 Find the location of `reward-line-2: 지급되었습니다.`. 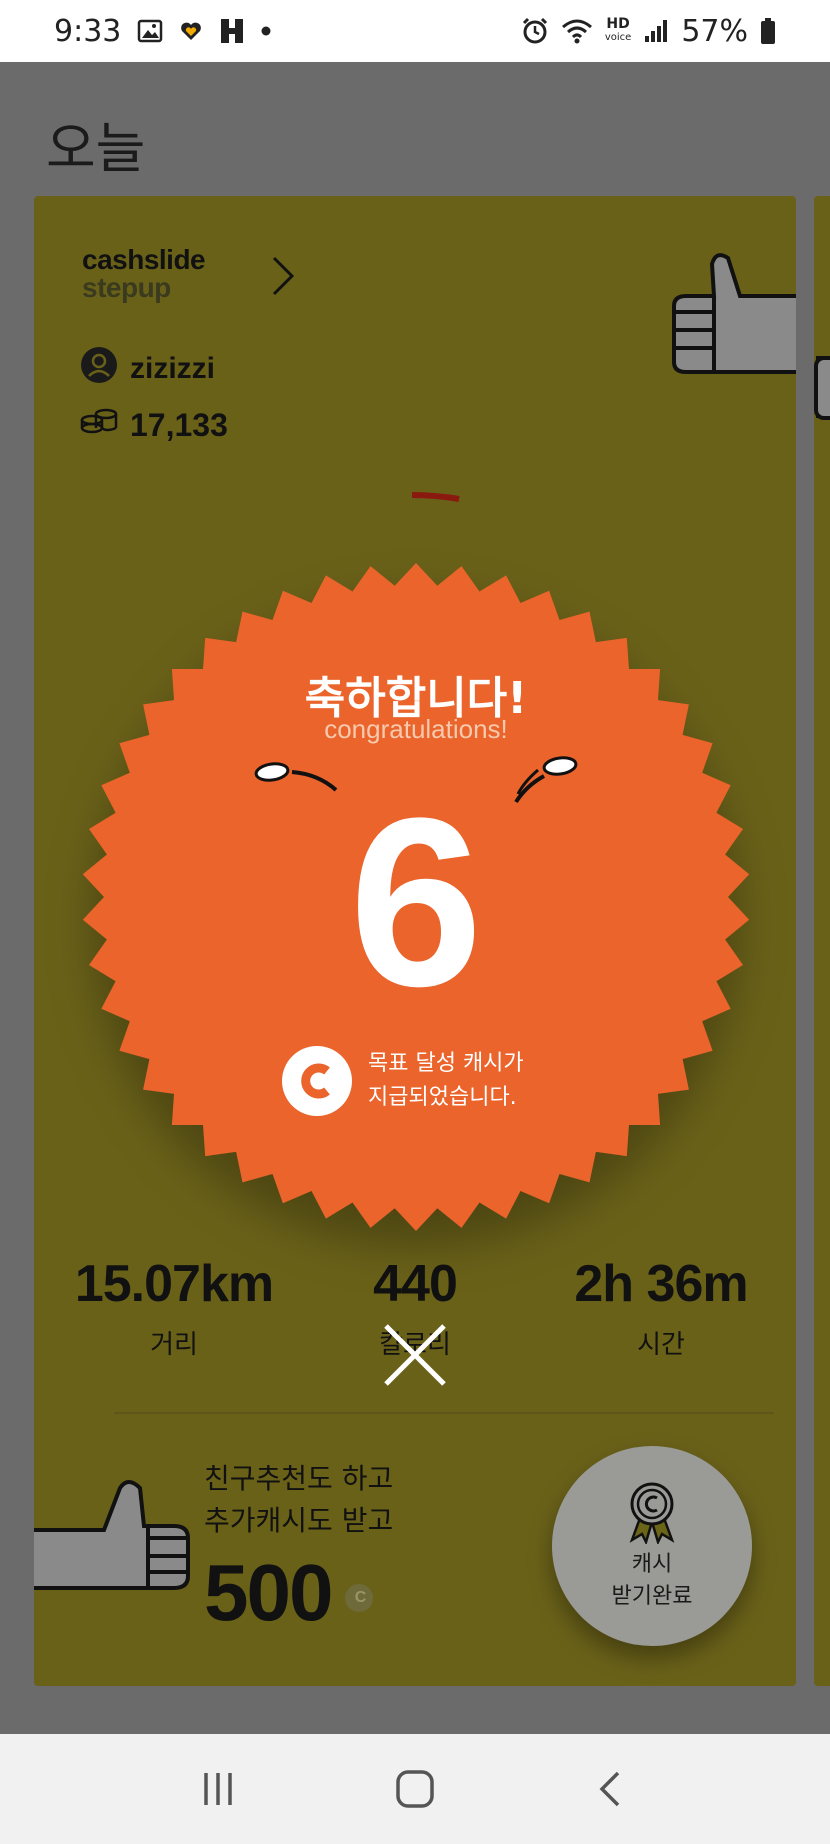

reward-line-2: 지급되었습니다. is located at coordinates (442, 1097).